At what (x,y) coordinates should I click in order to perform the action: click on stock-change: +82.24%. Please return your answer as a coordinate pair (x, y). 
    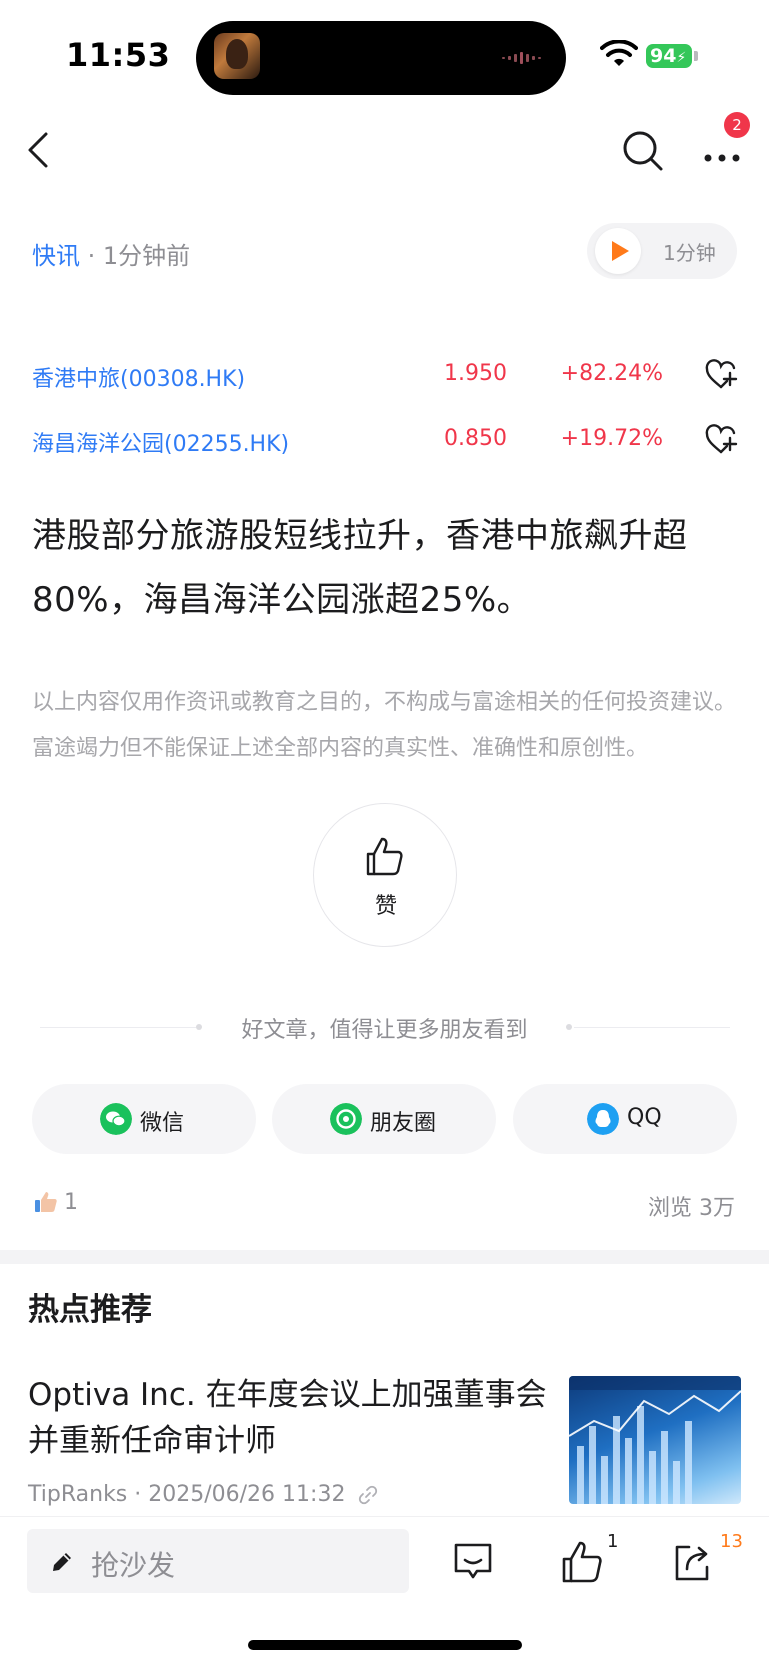
    Looking at the image, I should click on (611, 373).